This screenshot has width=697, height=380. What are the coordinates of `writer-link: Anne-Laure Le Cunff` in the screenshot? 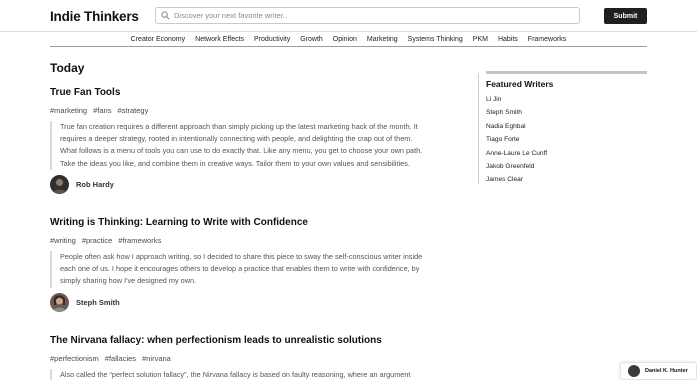 It's located at (566, 156).